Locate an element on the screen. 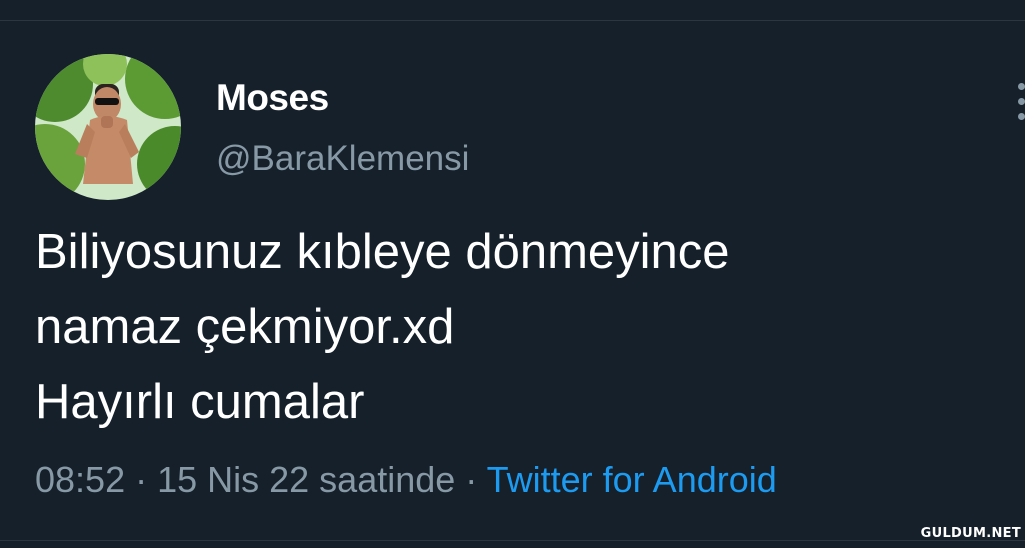 The height and width of the screenshot is (548, 1025). bottom-divider is located at coordinates (512, 540).